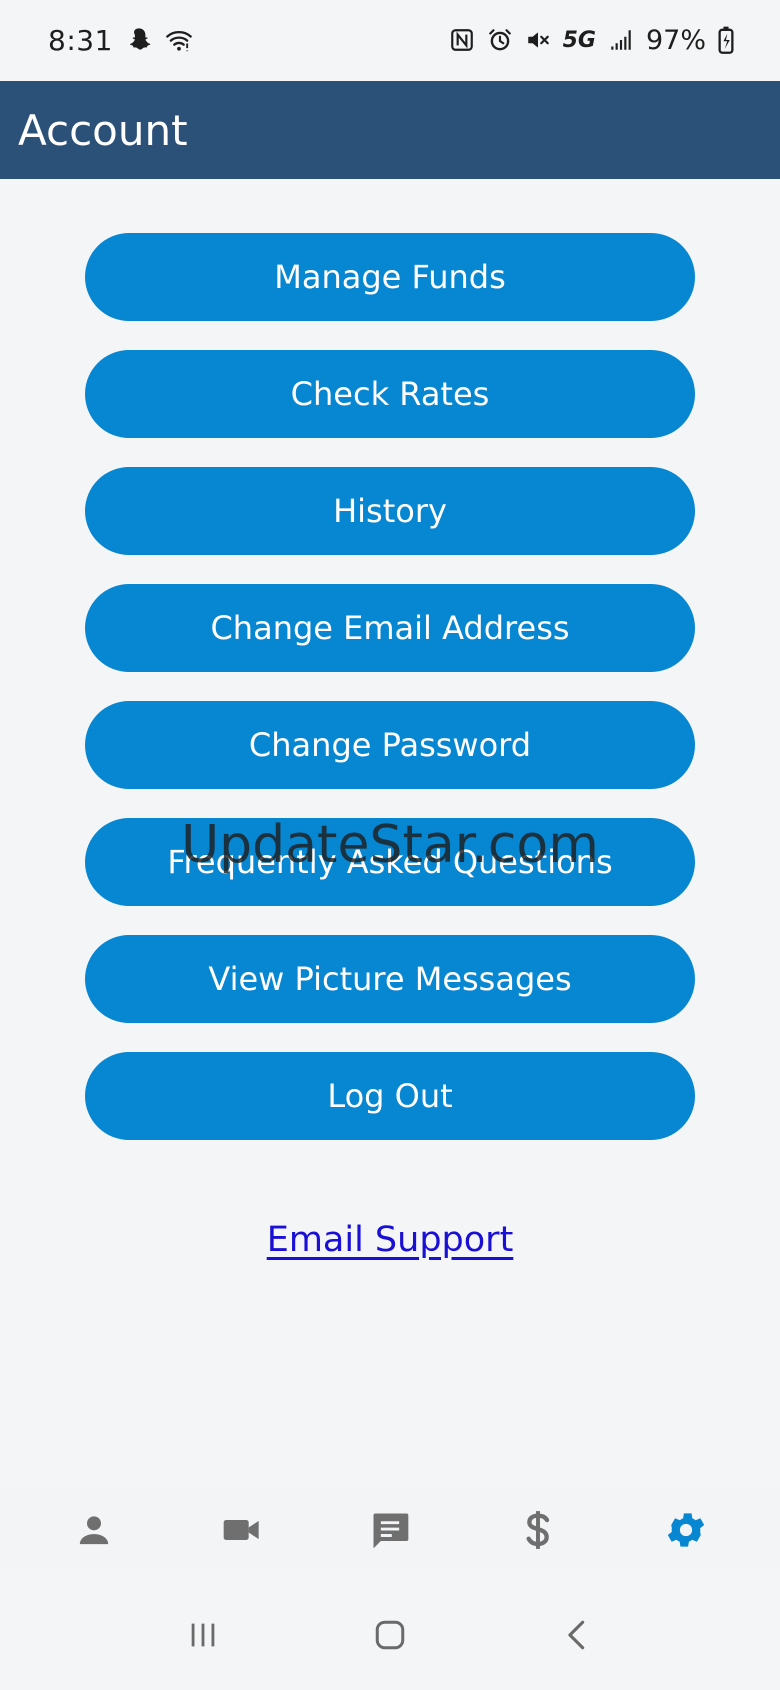 This screenshot has width=780, height=1690. I want to click on back-icon, so click(575, 1635).